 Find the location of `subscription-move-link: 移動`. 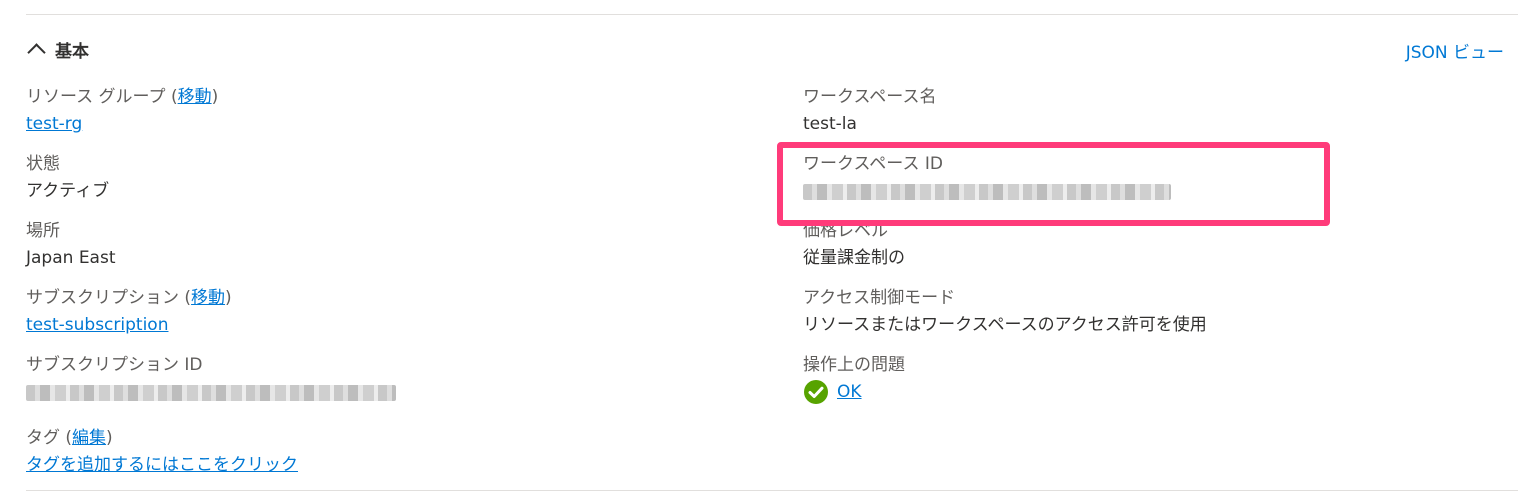

subscription-move-link: 移動 is located at coordinates (208, 298).